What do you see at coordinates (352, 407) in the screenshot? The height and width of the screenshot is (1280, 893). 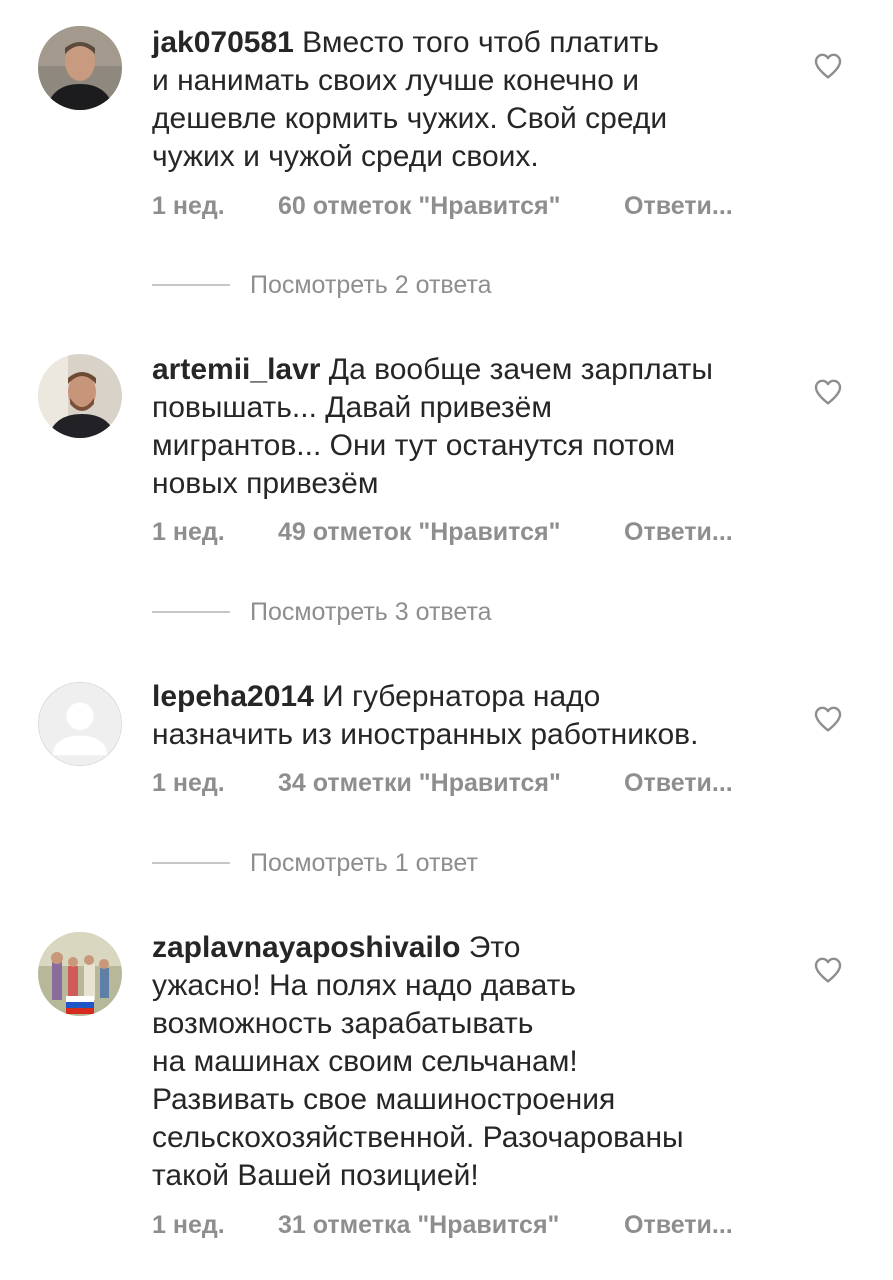 I see `comment-line: повышать... Давай привезём` at bounding box center [352, 407].